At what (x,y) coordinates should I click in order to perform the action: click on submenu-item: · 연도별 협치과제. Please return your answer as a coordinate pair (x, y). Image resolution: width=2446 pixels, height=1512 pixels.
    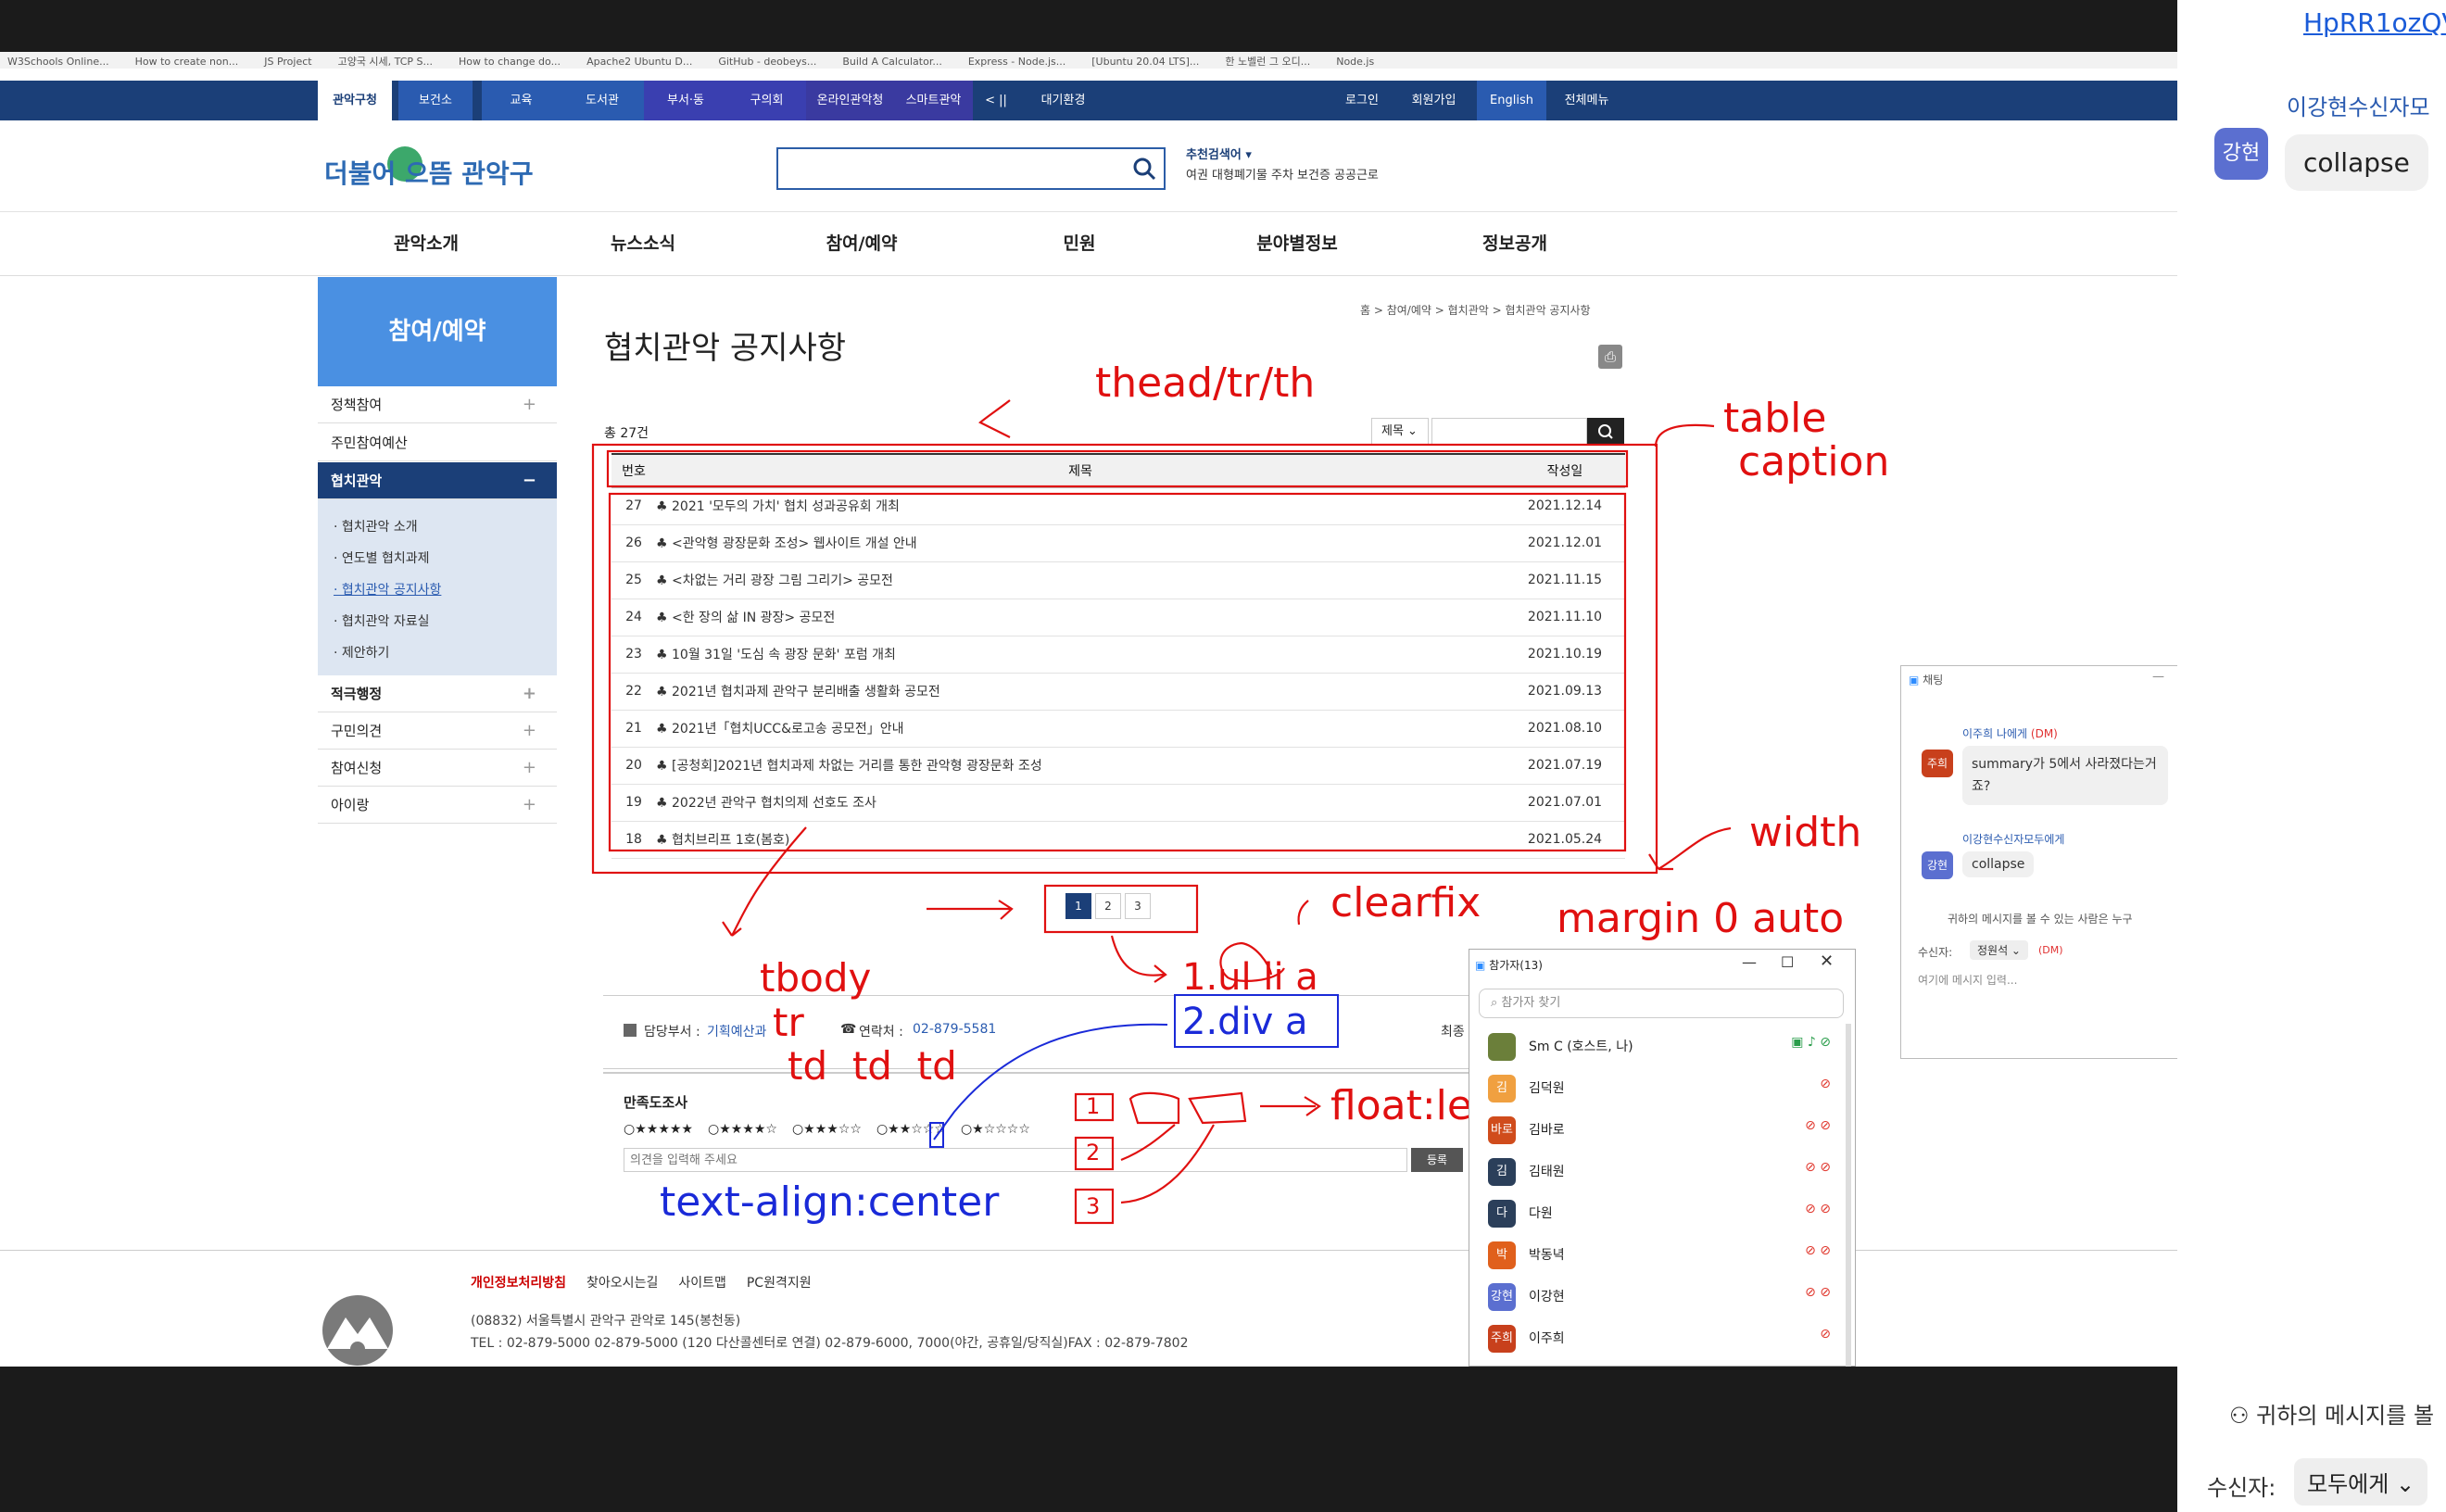
    Looking at the image, I should click on (382, 559).